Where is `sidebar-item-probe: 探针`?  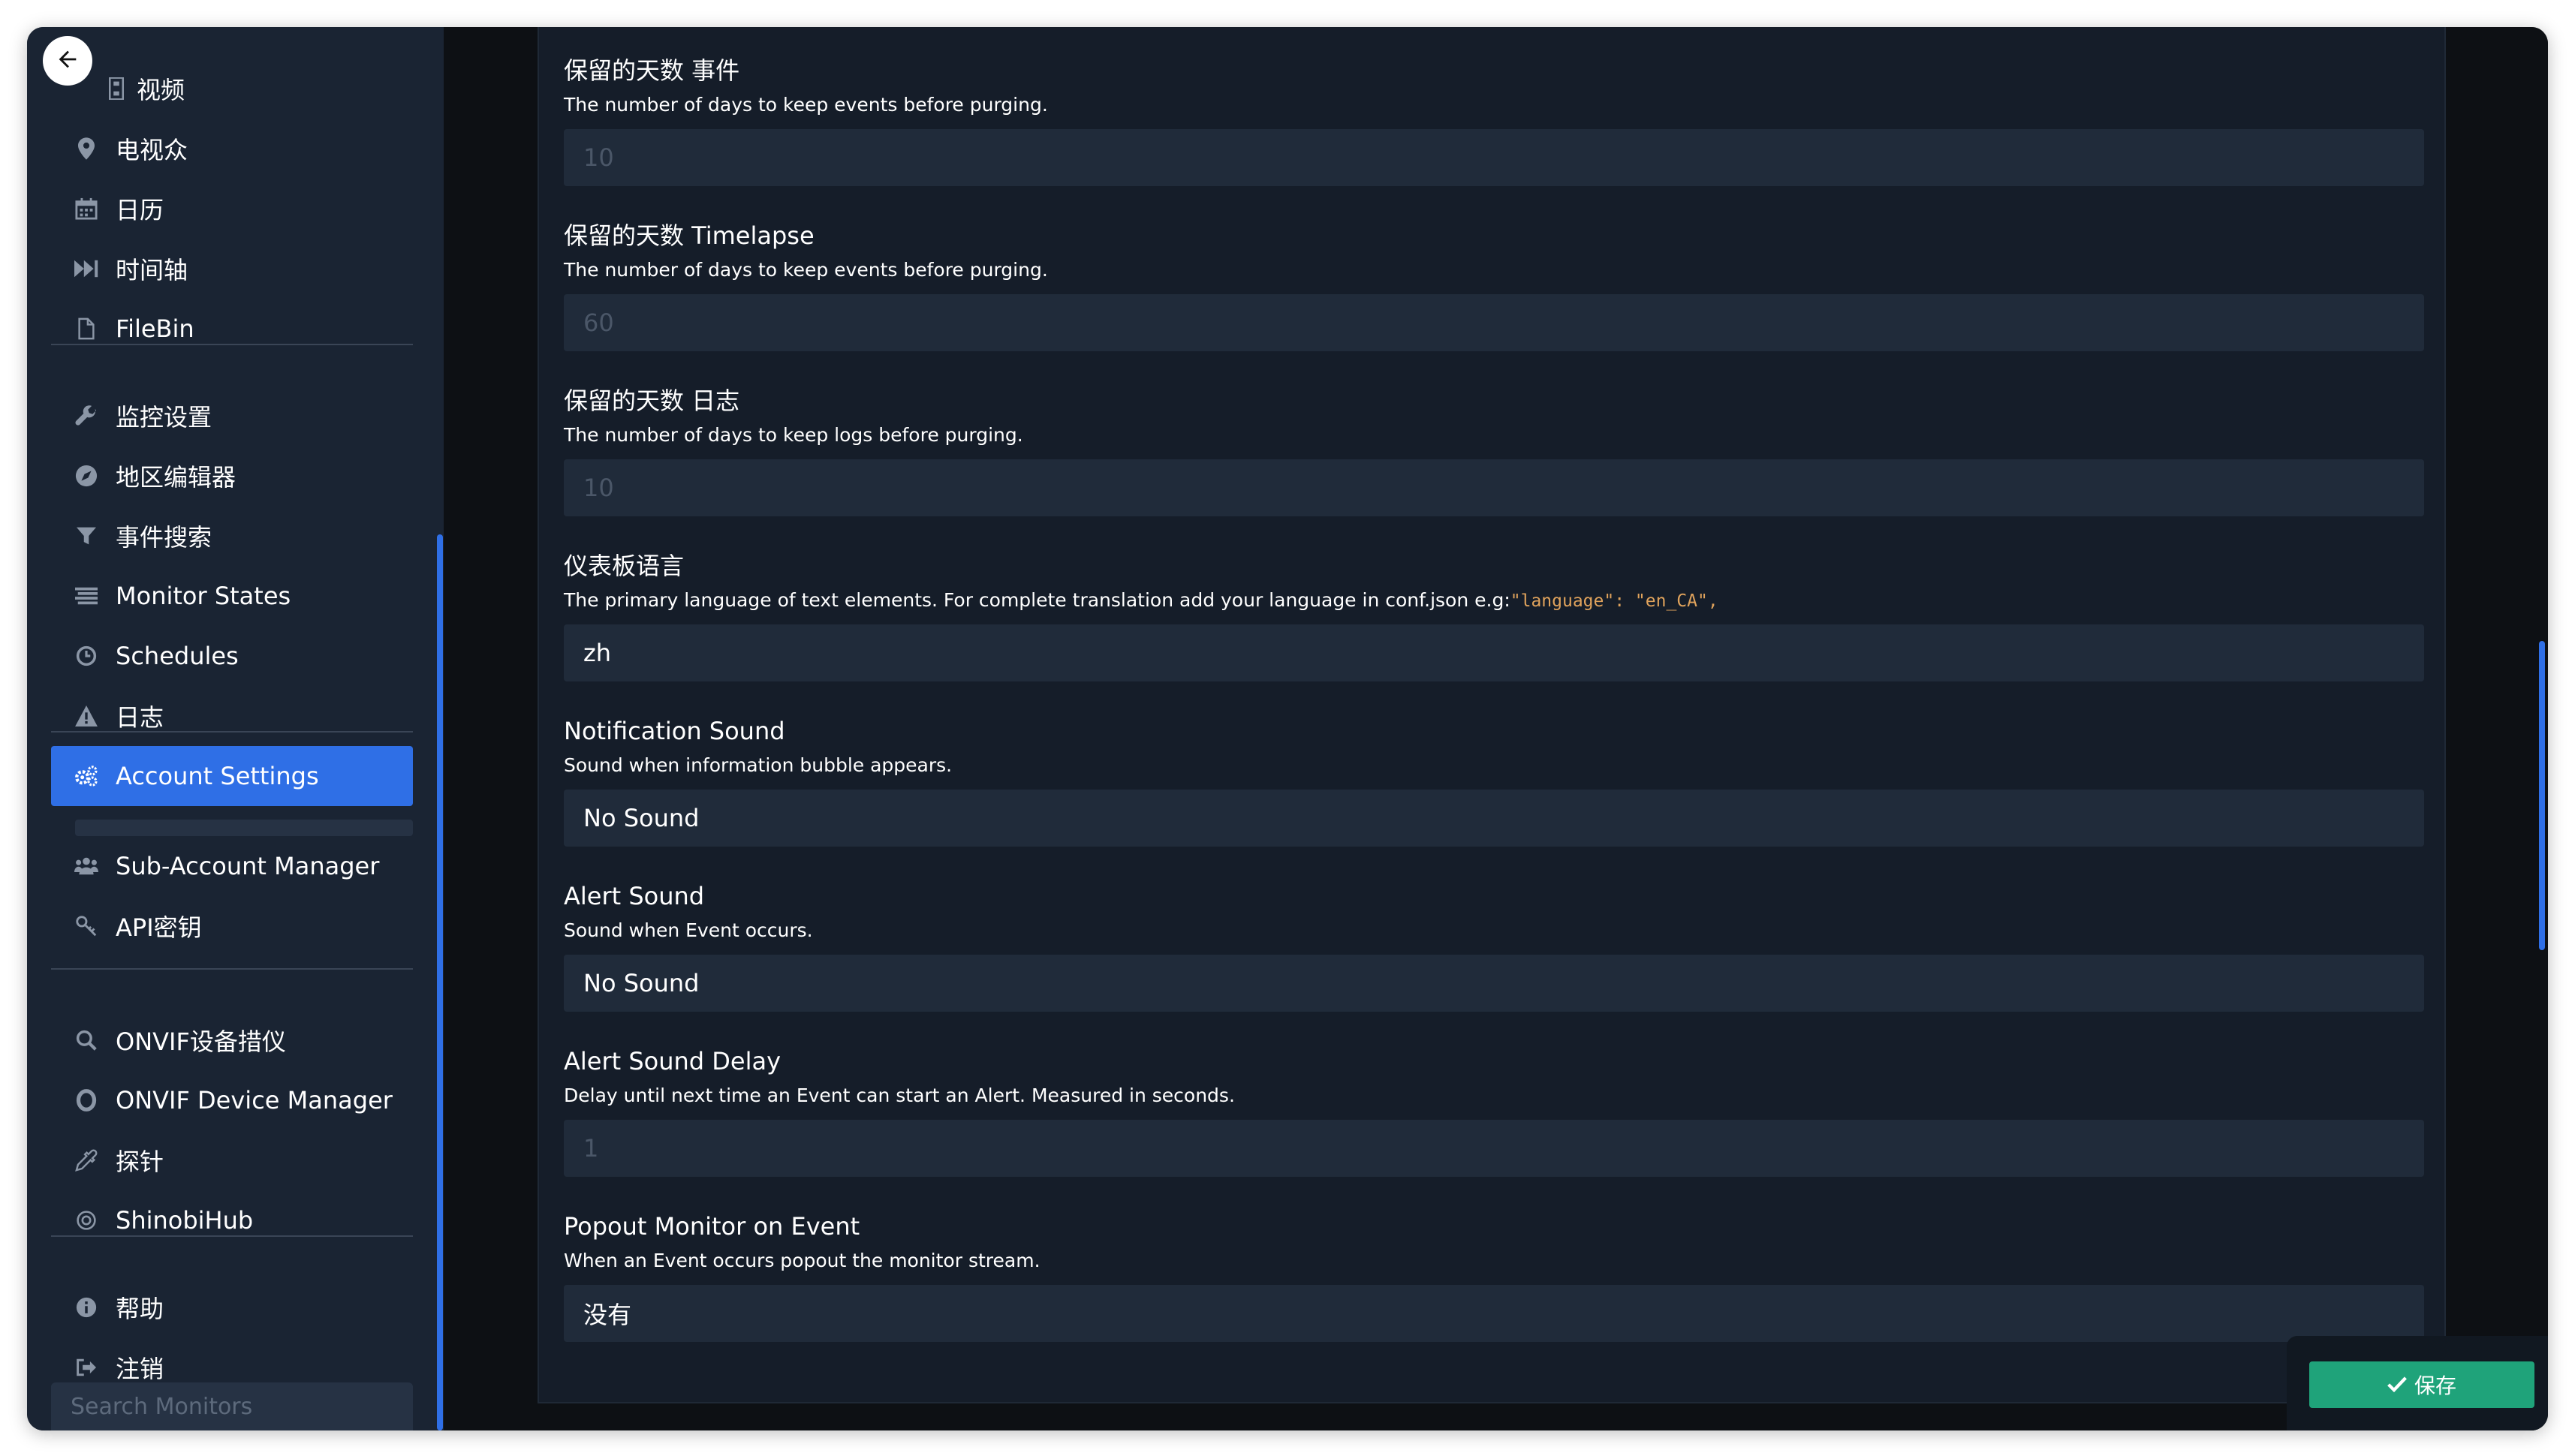 sidebar-item-probe: 探针 is located at coordinates (232, 1160).